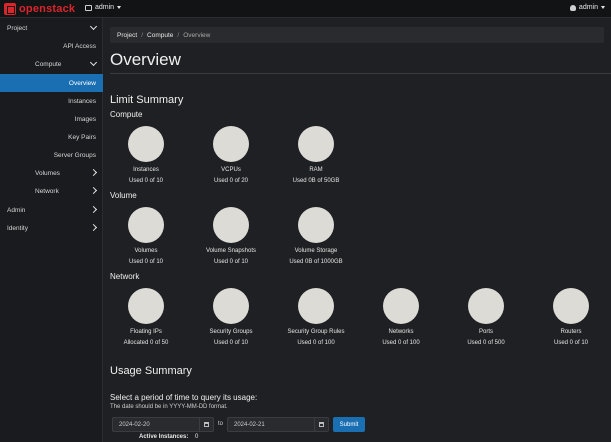 Image resolution: width=611 pixels, height=442 pixels. I want to click on quota-volumes: Volumes Used 0 of 10, so click(146, 236).